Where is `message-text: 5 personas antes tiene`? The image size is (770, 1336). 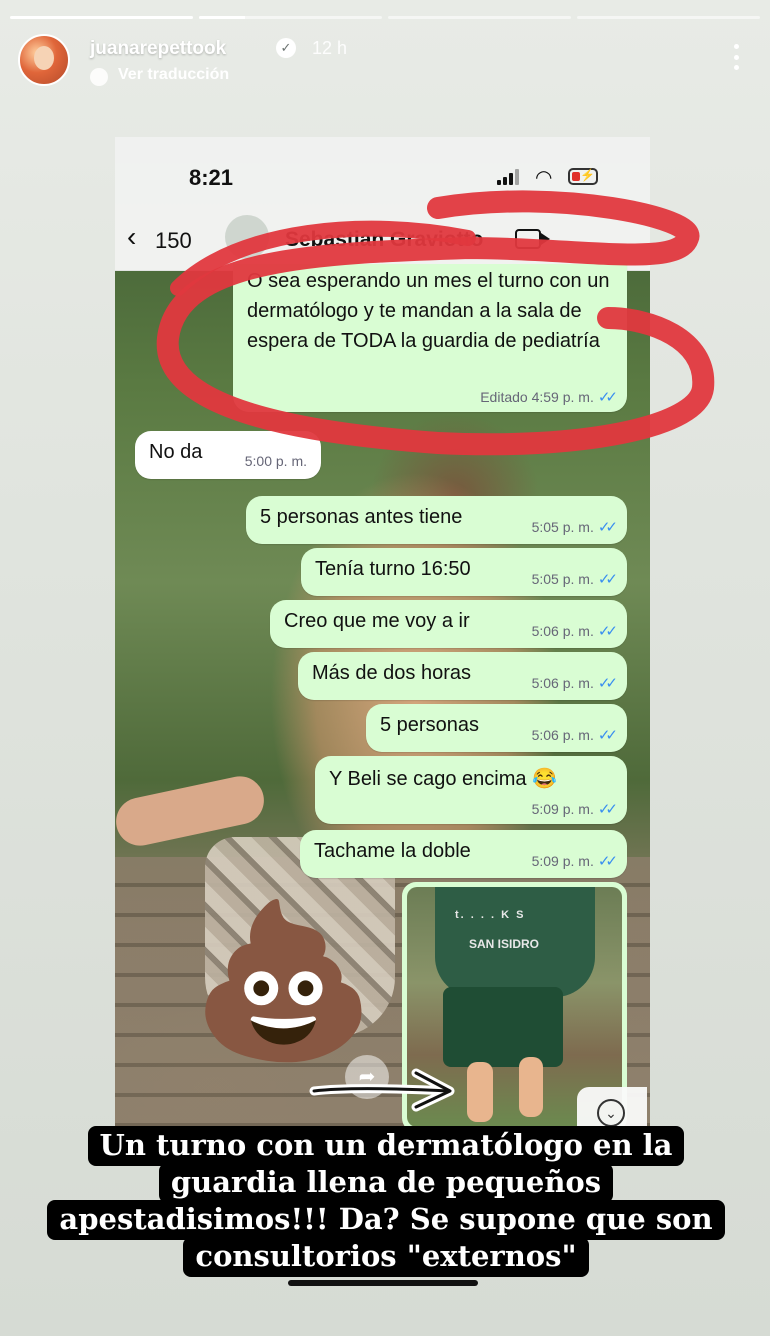
message-text: 5 personas antes tiene is located at coordinates (361, 517).